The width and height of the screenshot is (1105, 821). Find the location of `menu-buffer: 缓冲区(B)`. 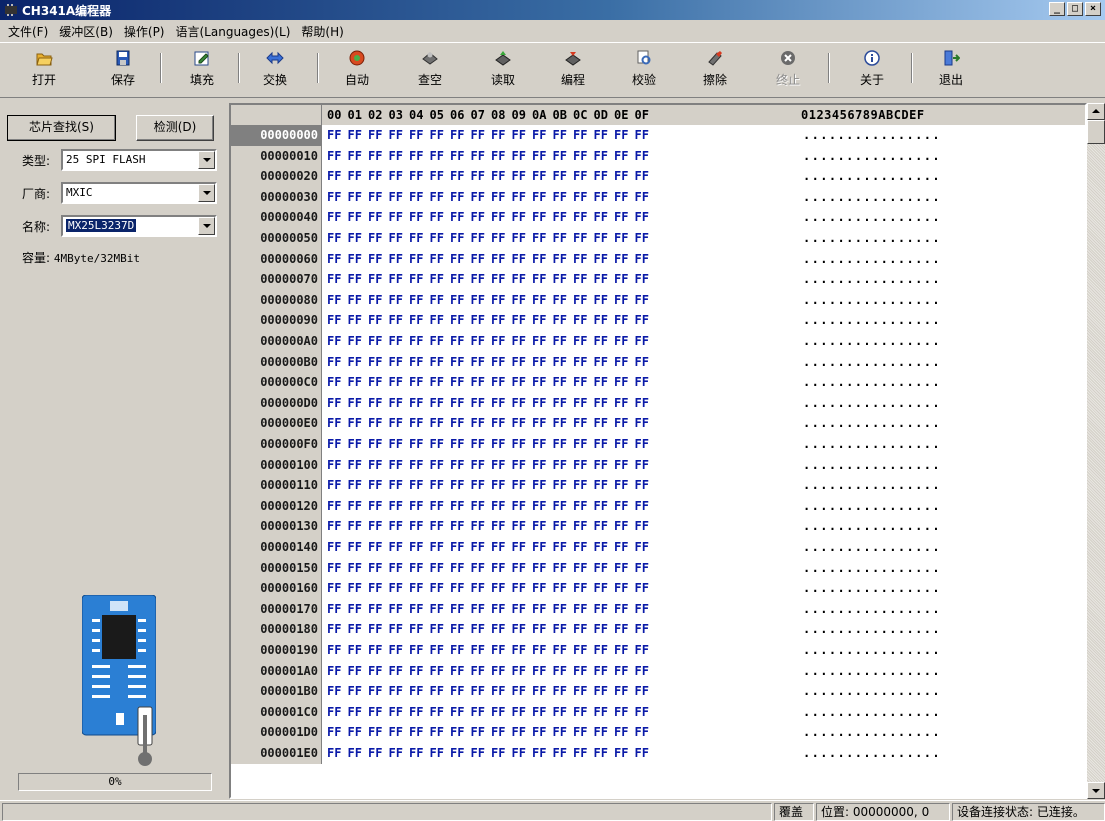

menu-buffer: 缓冲区(B) is located at coordinates (87, 31).